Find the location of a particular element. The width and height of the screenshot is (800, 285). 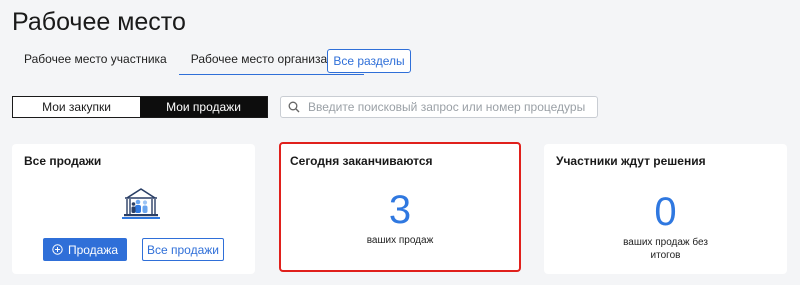

search-icon is located at coordinates (294, 107).